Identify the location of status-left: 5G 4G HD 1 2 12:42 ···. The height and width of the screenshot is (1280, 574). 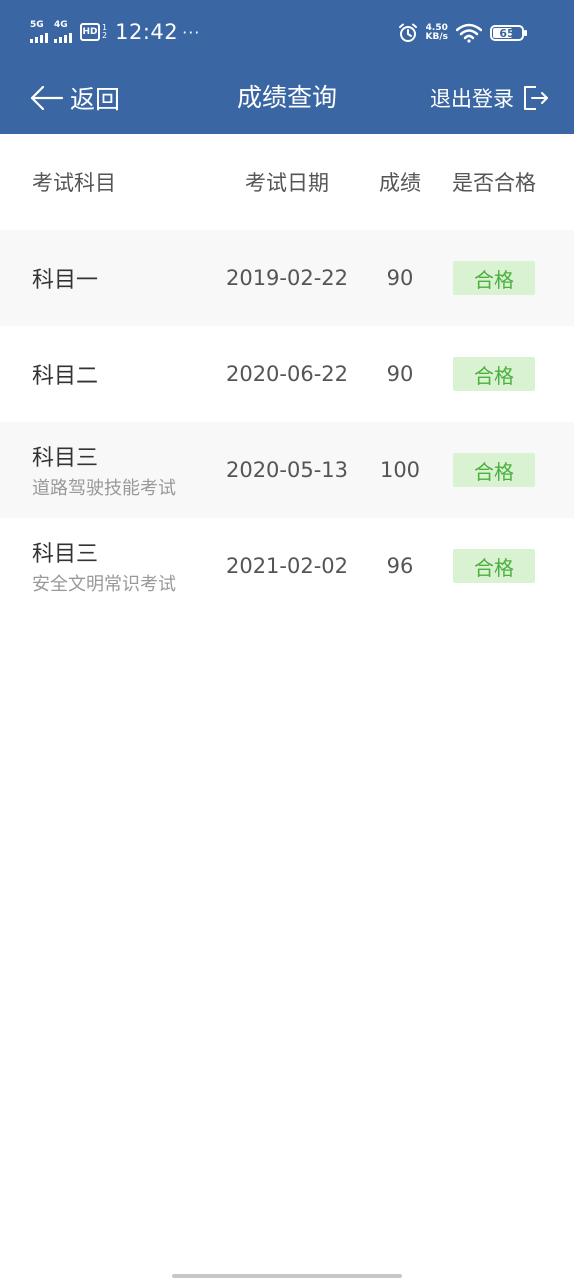
(115, 32).